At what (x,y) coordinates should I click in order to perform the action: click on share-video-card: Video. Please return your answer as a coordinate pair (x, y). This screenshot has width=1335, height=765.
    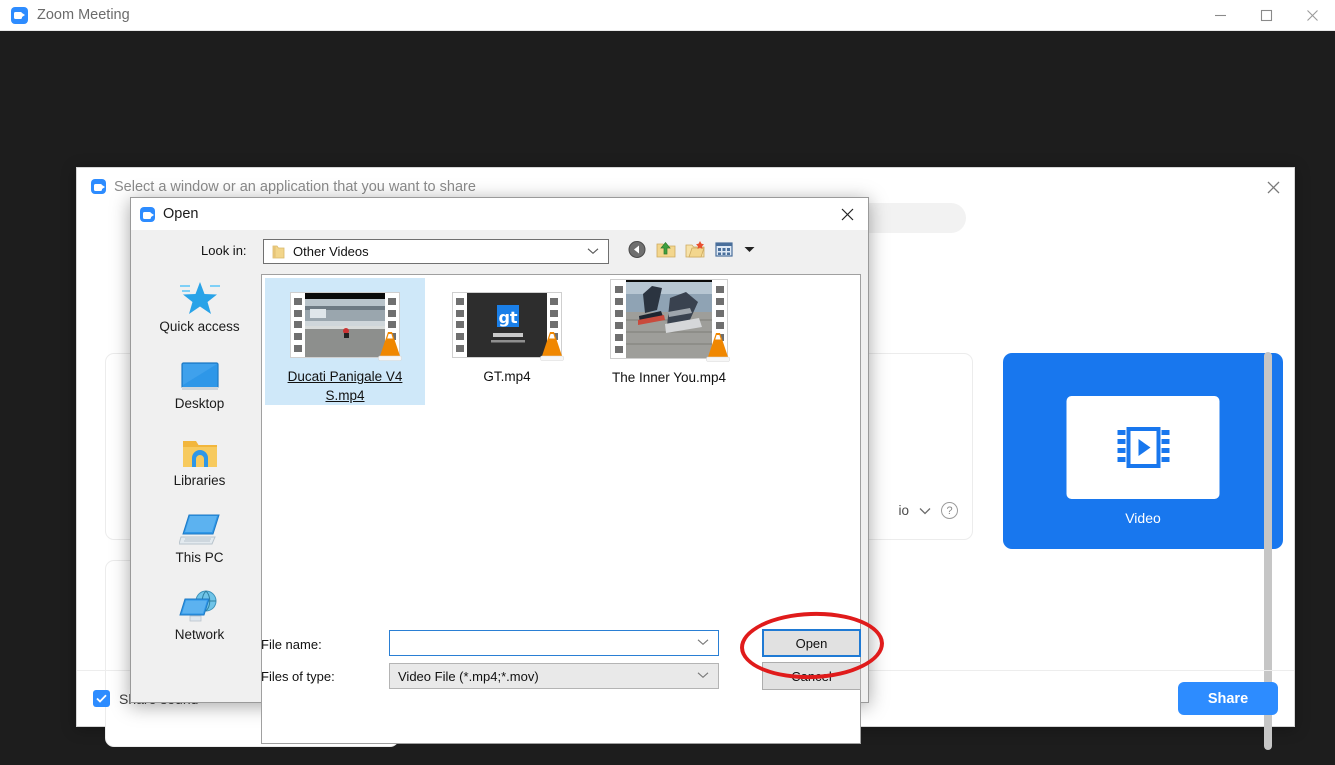
    Looking at the image, I should click on (1143, 451).